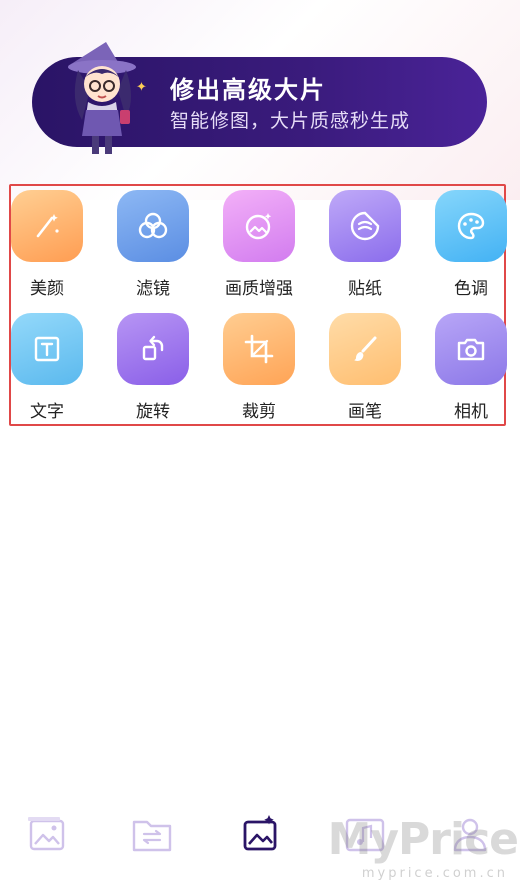 Image resolution: width=520 pixels, height=885 pixels. What do you see at coordinates (423, 839) in the screenshot?
I see `watermark-brand: MyPrice` at bounding box center [423, 839].